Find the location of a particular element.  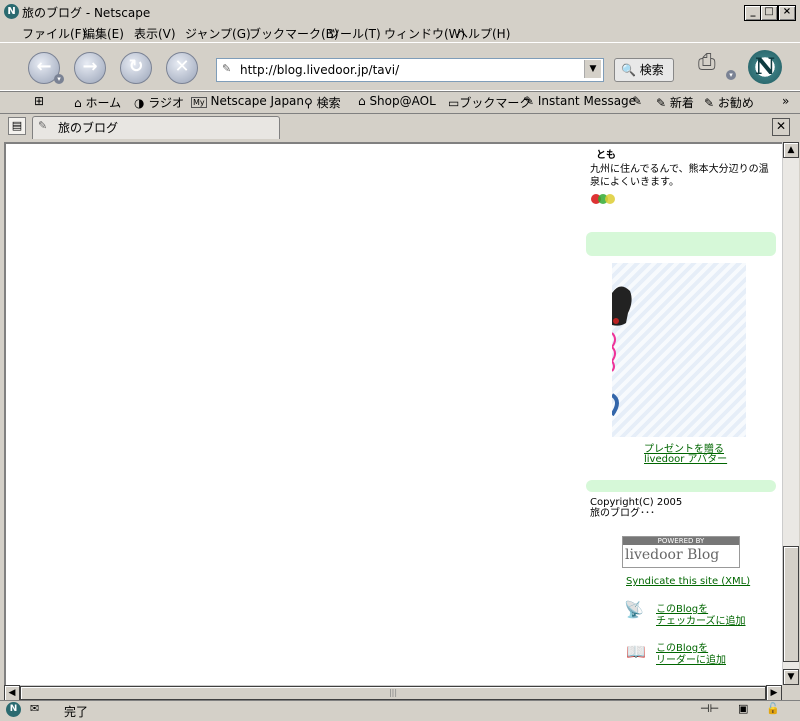

scroll-left-icon: ◀ is located at coordinates (12, 693).